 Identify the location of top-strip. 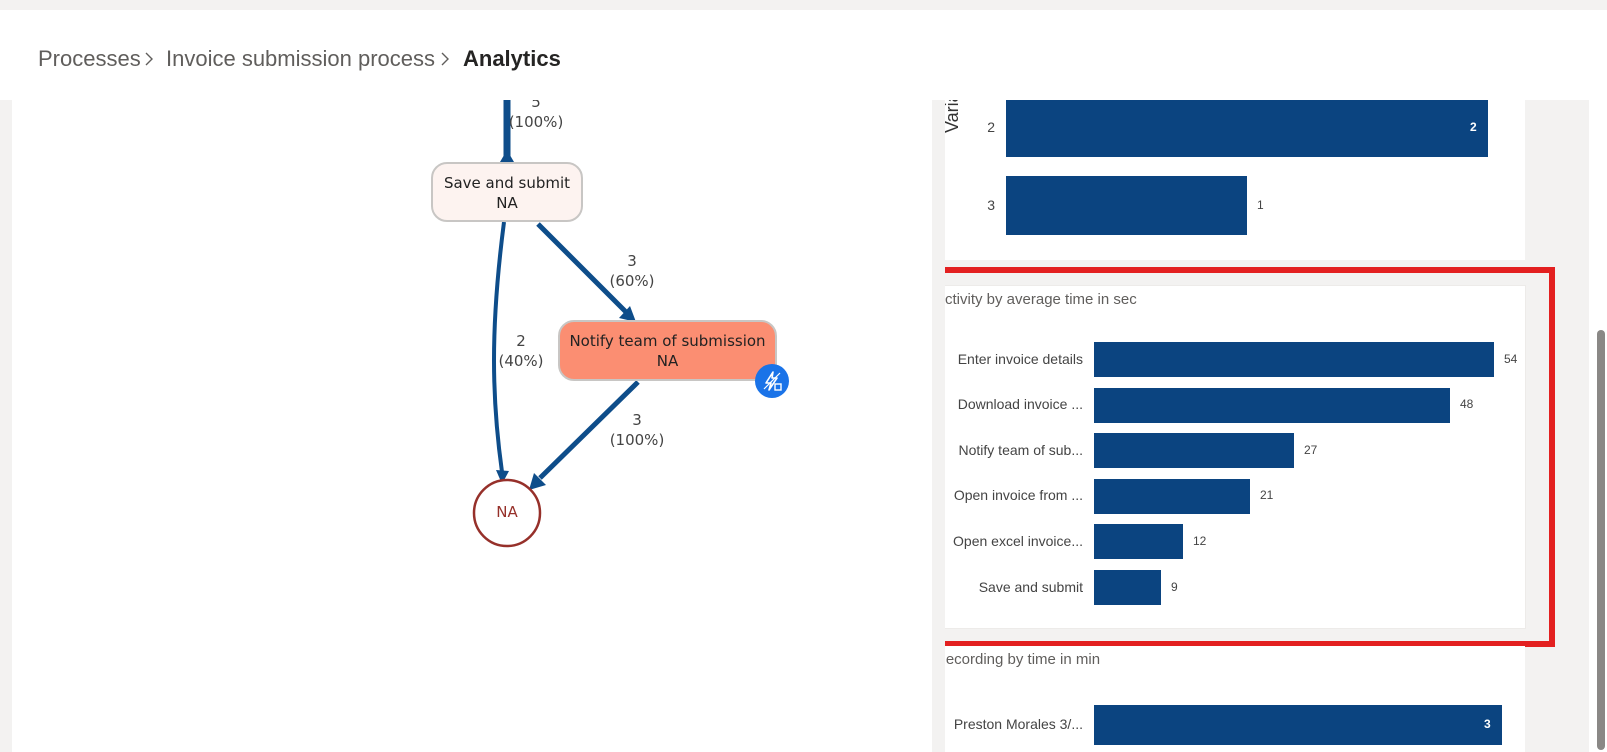
(803, 5).